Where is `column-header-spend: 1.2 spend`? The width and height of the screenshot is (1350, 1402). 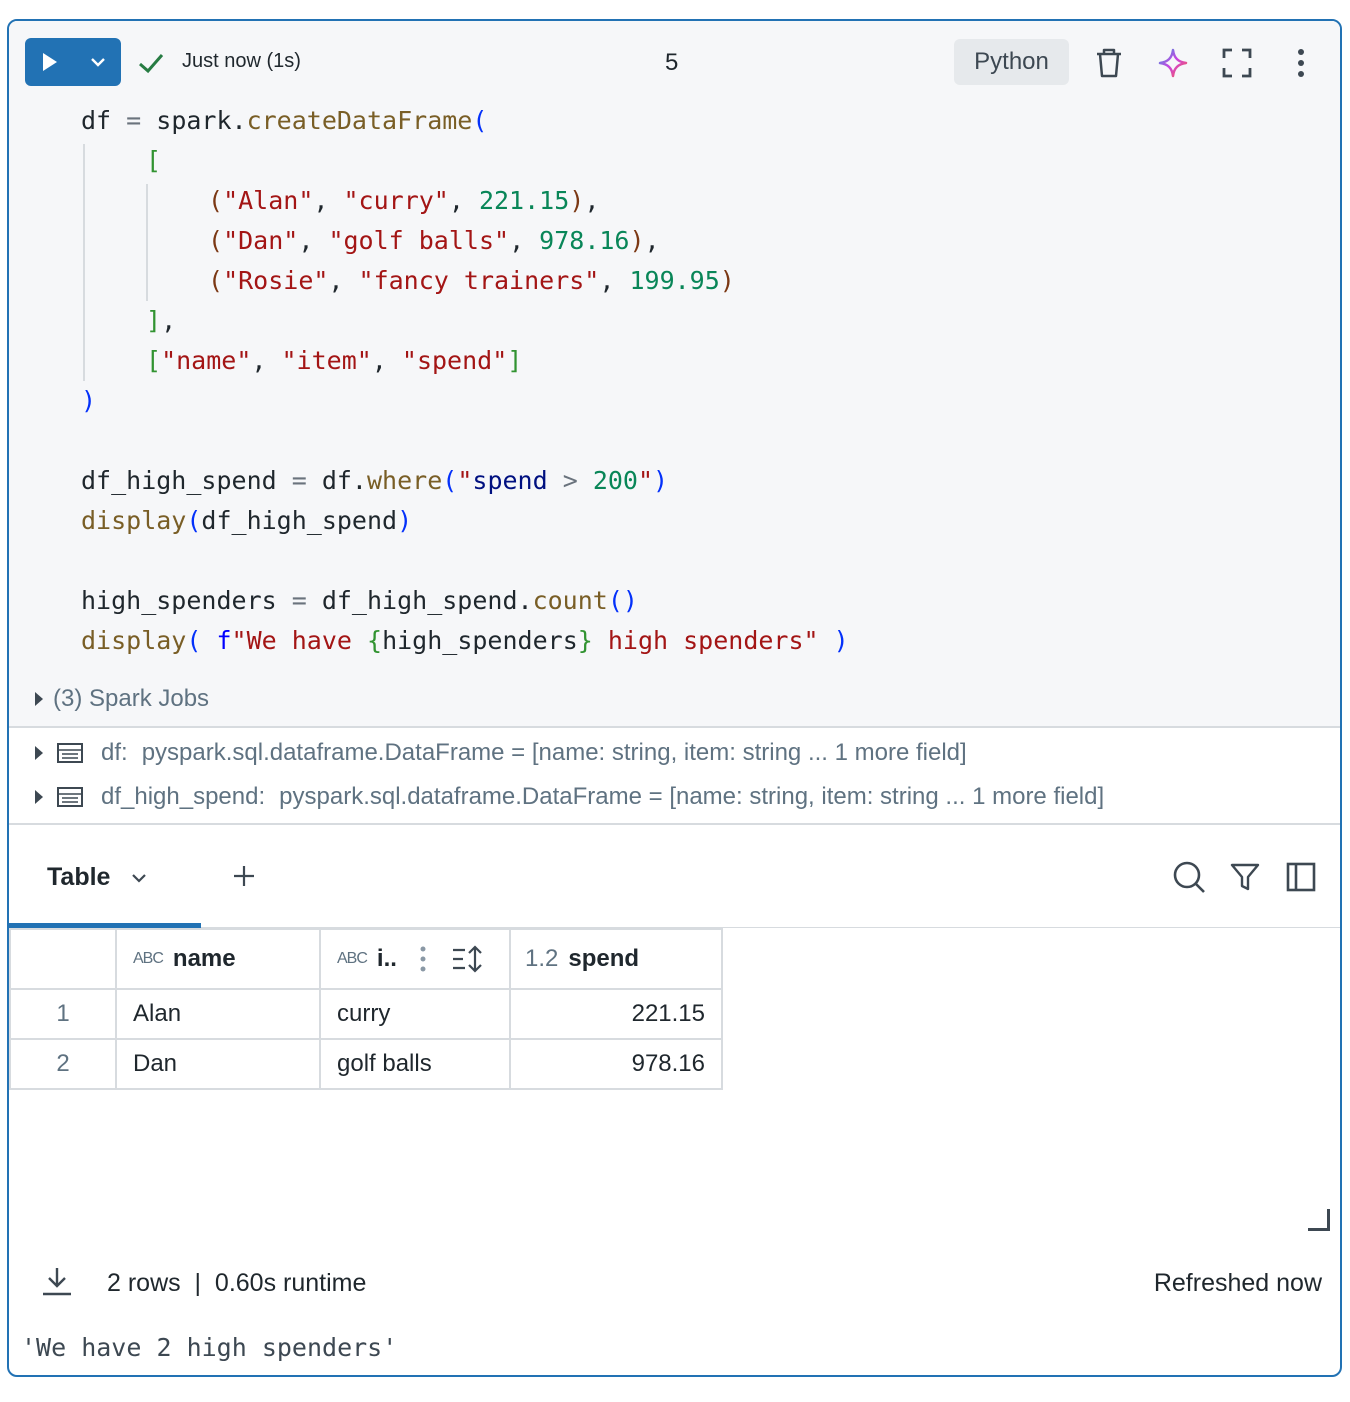 column-header-spend: 1.2 spend is located at coordinates (616, 959).